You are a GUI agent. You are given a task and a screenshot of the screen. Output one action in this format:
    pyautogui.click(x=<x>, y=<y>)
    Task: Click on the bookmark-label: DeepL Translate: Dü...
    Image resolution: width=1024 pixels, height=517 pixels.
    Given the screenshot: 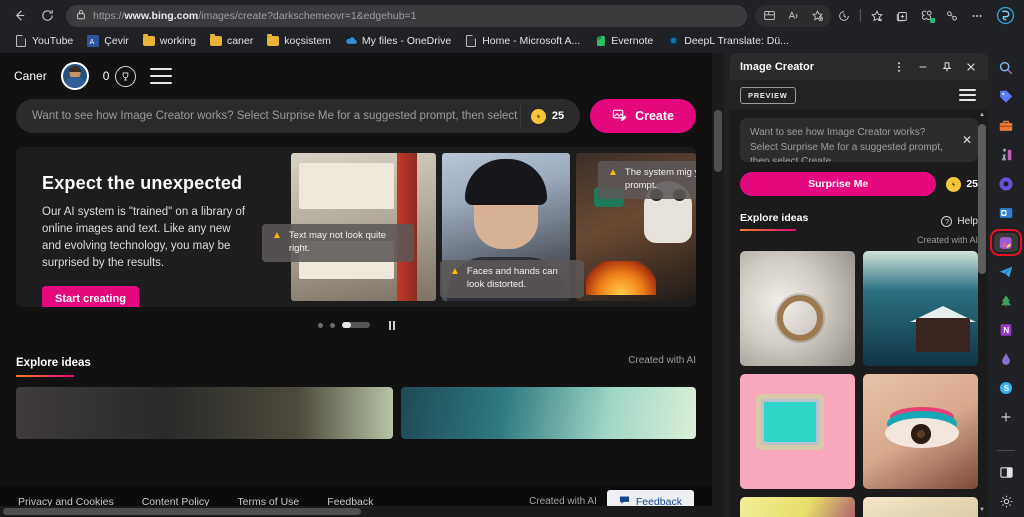 What is the action you would take?
    pyautogui.click(x=736, y=40)
    